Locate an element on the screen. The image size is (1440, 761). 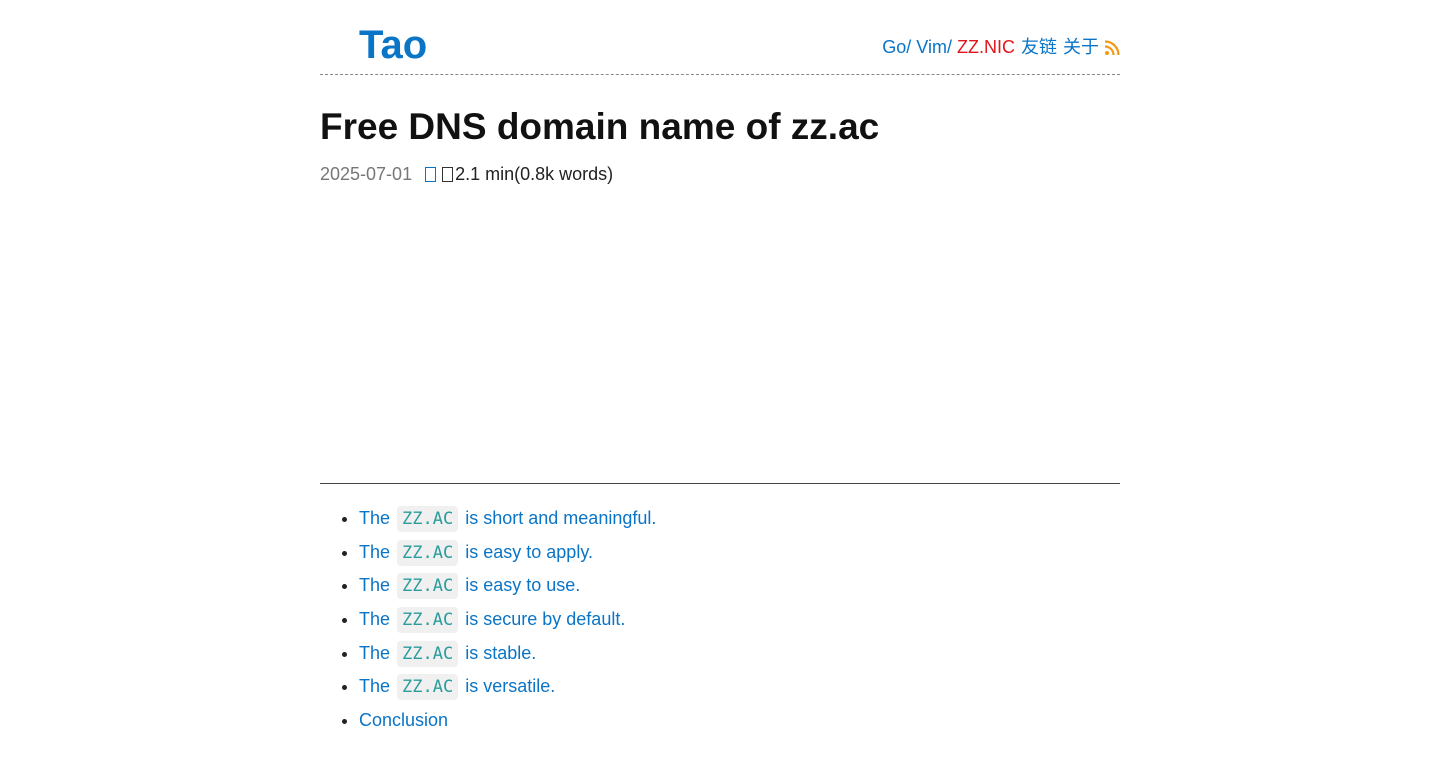
toc-suffix: is versatile. is located at coordinates (510, 686).